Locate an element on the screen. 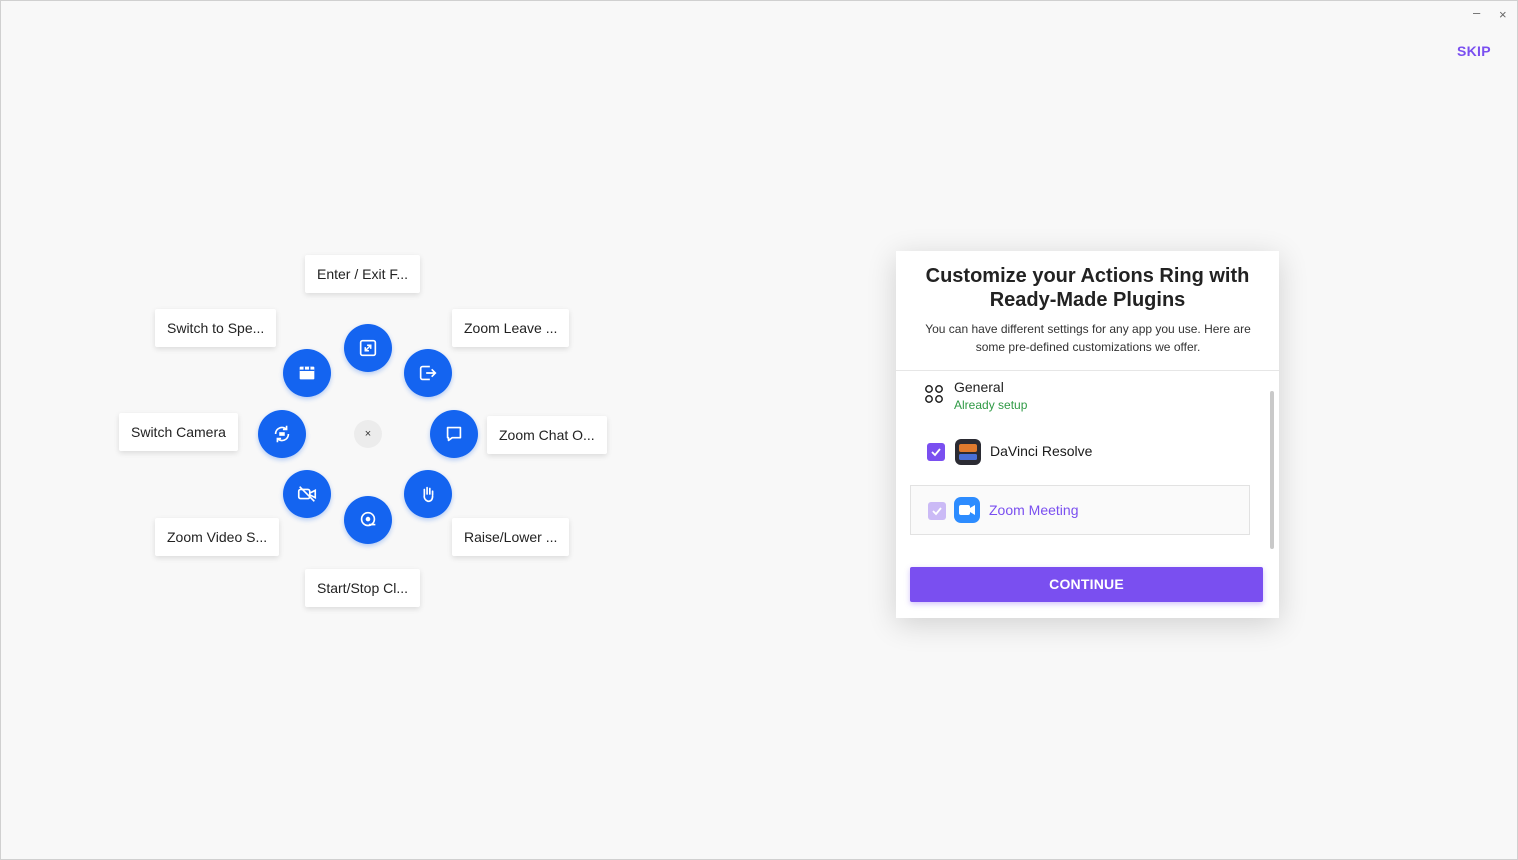  fullscreen-action-button is located at coordinates (368, 348).